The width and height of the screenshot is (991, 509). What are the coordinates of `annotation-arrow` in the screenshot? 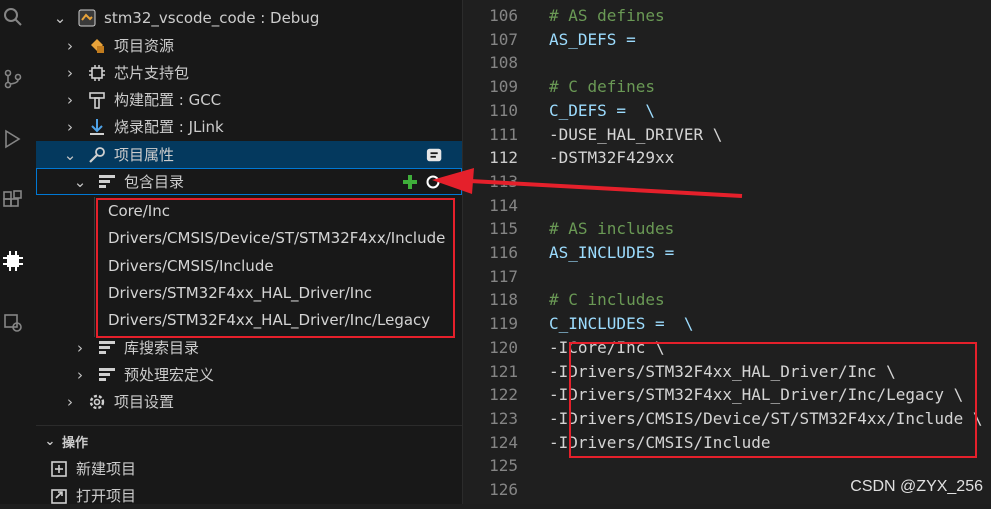 It's located at (587, 183).